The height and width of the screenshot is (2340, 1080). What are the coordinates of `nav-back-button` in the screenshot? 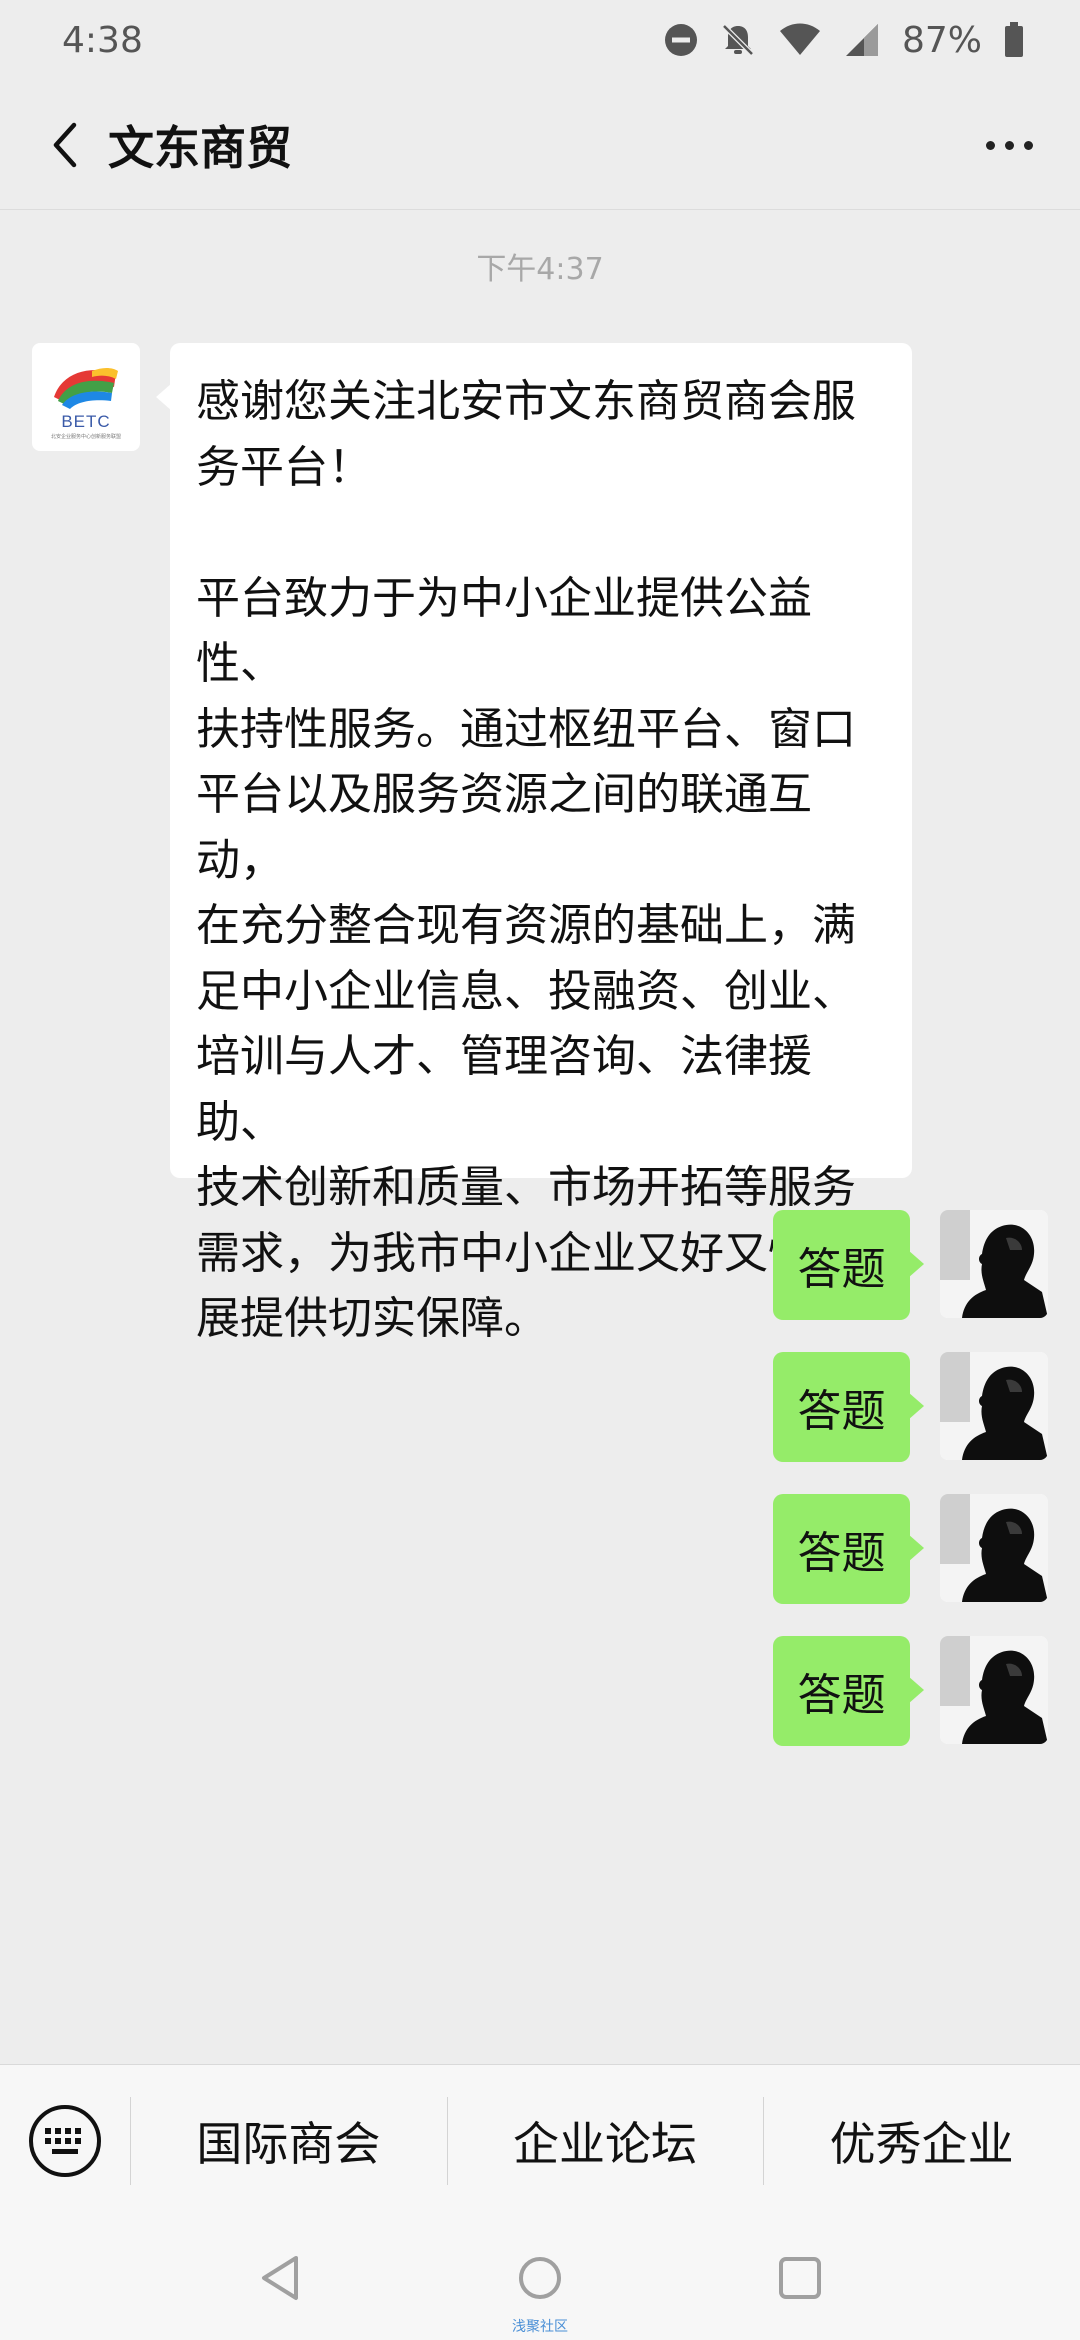 It's located at (280, 2278).